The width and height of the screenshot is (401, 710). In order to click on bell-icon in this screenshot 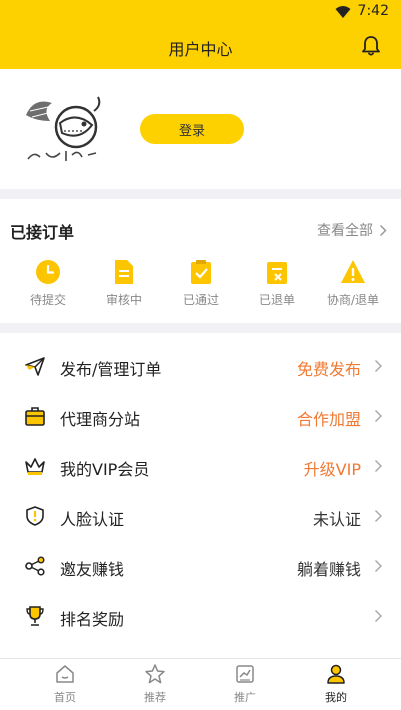, I will do `click(371, 46)`.